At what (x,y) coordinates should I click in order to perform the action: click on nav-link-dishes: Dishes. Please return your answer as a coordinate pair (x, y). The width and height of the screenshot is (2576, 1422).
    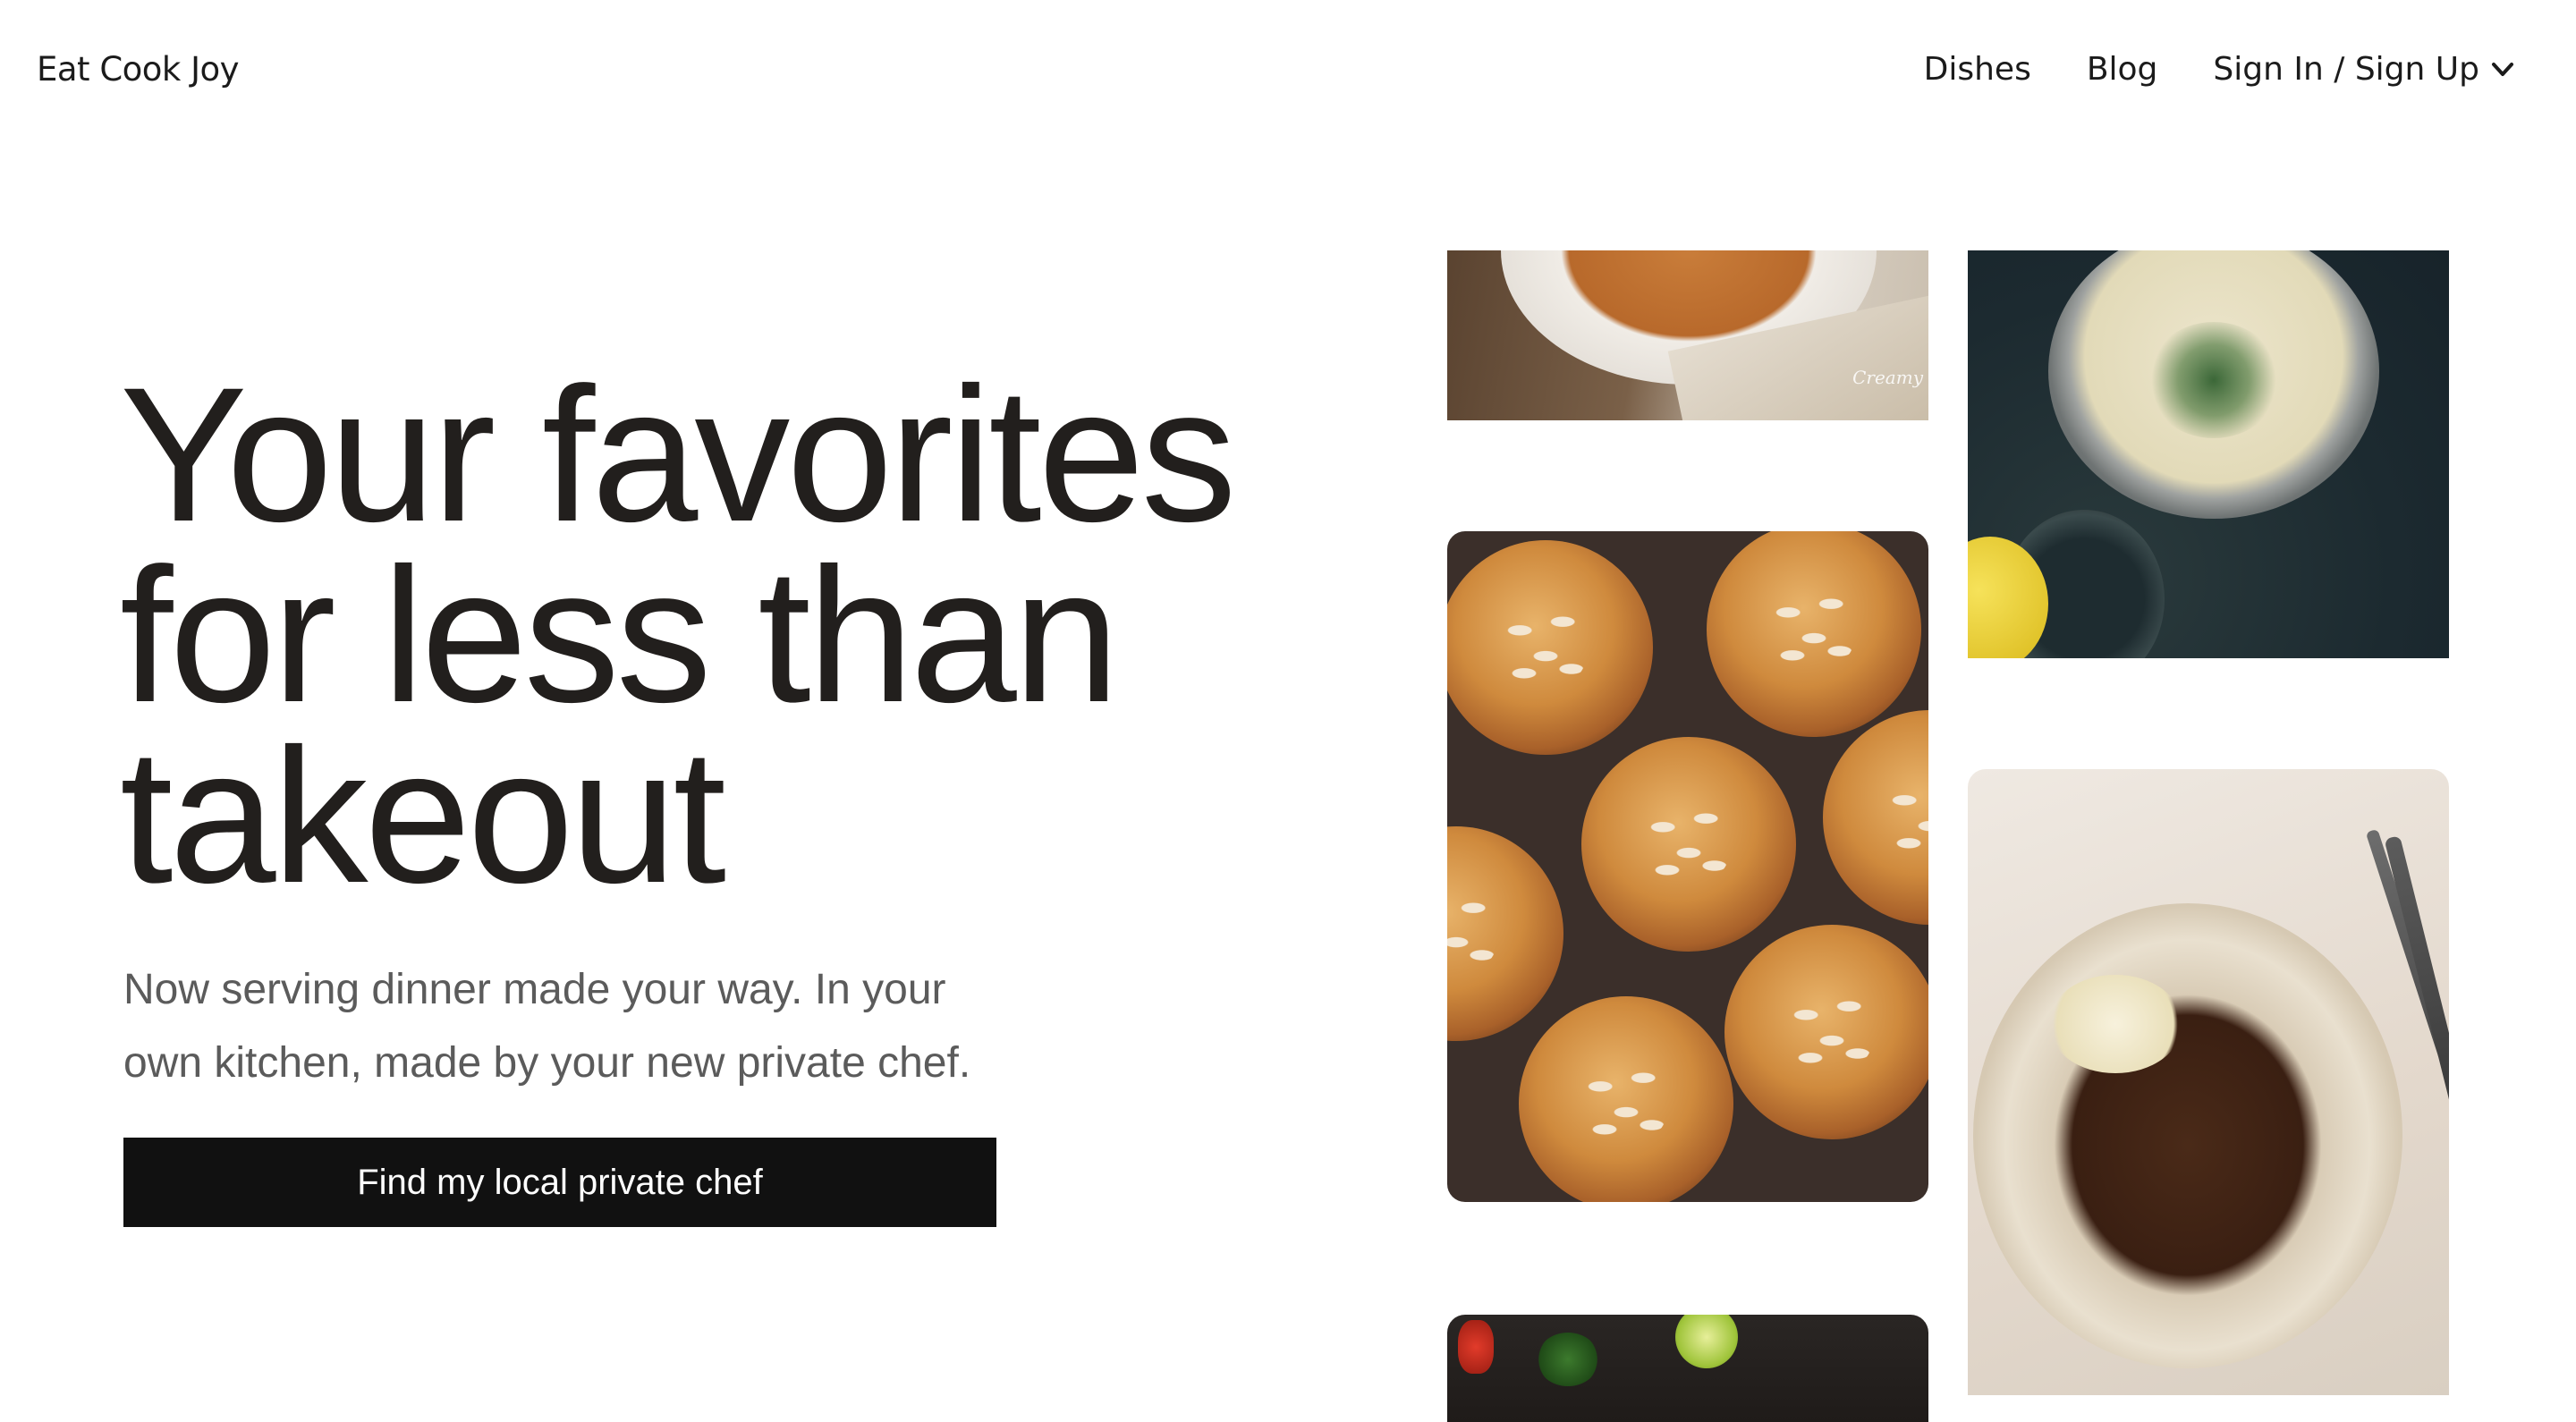
    Looking at the image, I should click on (1977, 70).